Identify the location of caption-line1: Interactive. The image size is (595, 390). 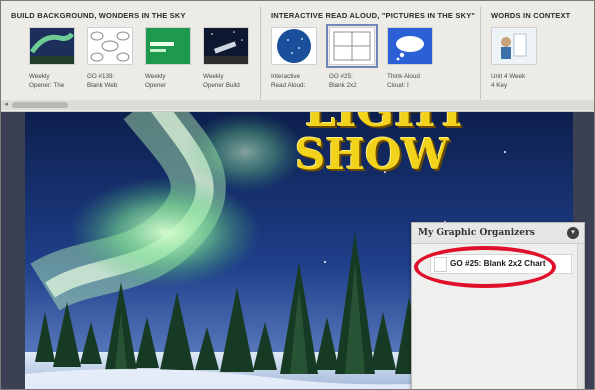
(286, 76).